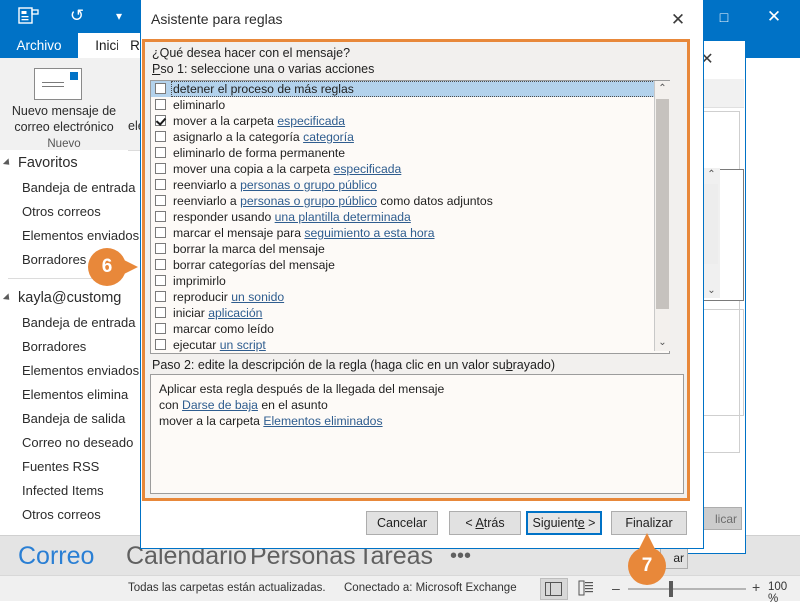  What do you see at coordinates (257, 297) in the screenshot?
I see `action-value-link: un sonido` at bounding box center [257, 297].